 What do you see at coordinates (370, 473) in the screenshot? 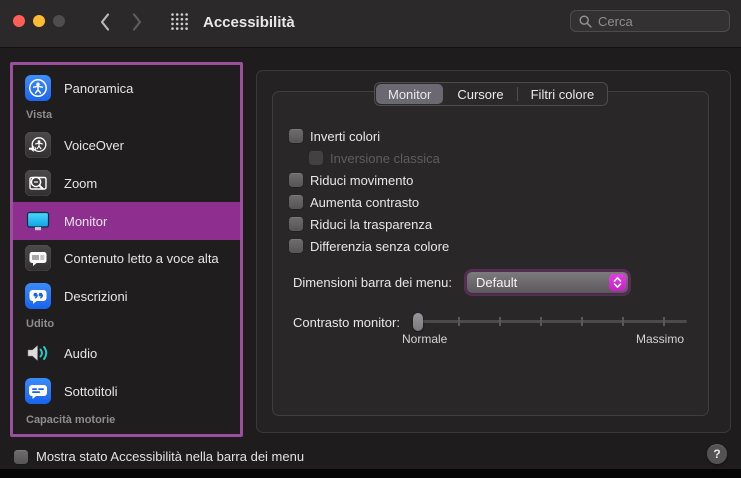
I see `bottom-edge-strip` at bounding box center [370, 473].